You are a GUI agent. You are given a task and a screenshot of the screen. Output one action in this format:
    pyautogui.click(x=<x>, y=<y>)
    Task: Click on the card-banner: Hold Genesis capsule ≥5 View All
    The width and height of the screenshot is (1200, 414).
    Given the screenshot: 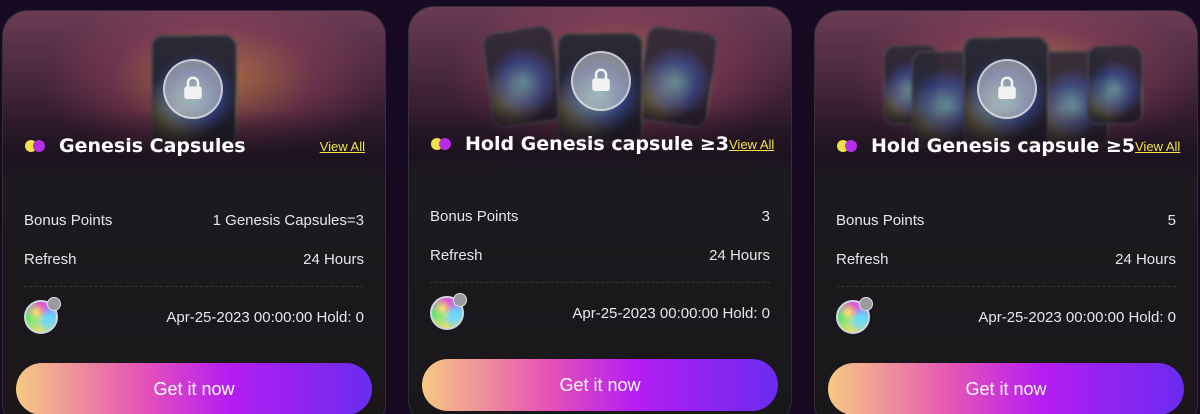 What is the action you would take?
    pyautogui.click(x=1006, y=95)
    